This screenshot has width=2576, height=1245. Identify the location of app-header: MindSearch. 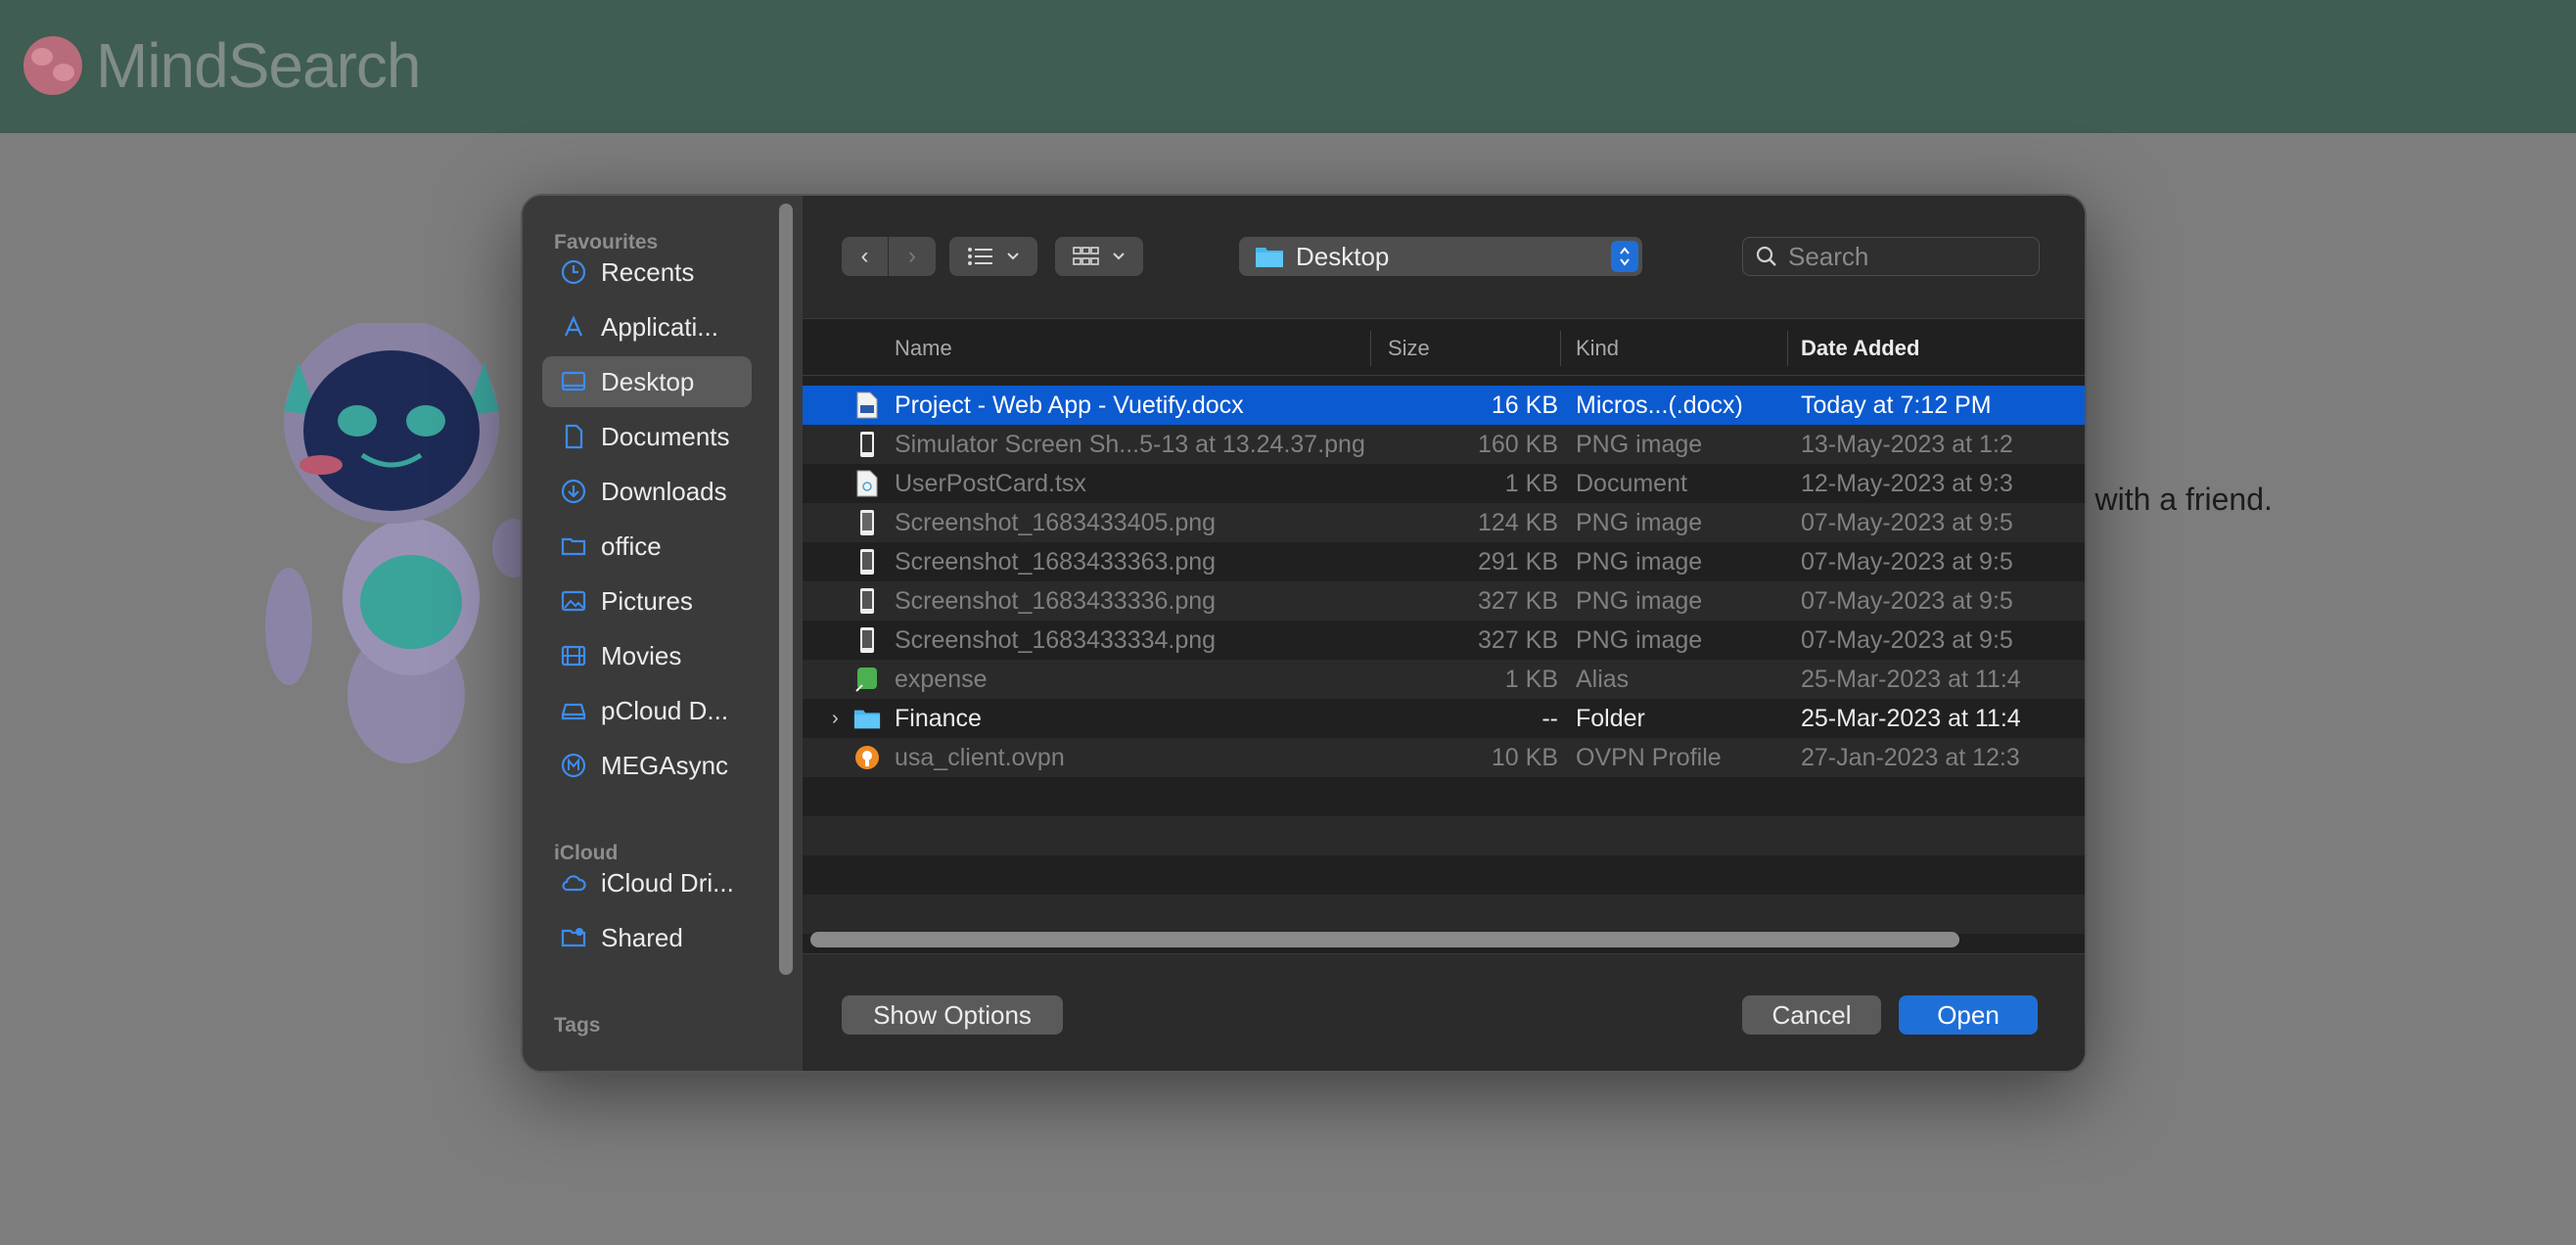
(1288, 66).